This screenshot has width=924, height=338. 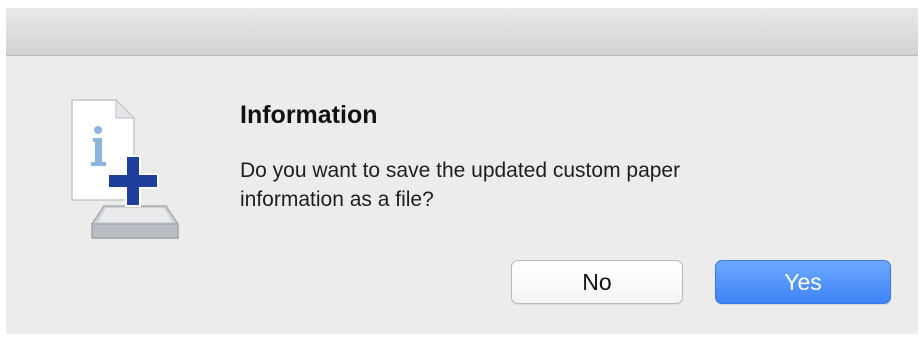 I want to click on no-button: No, so click(x=597, y=282).